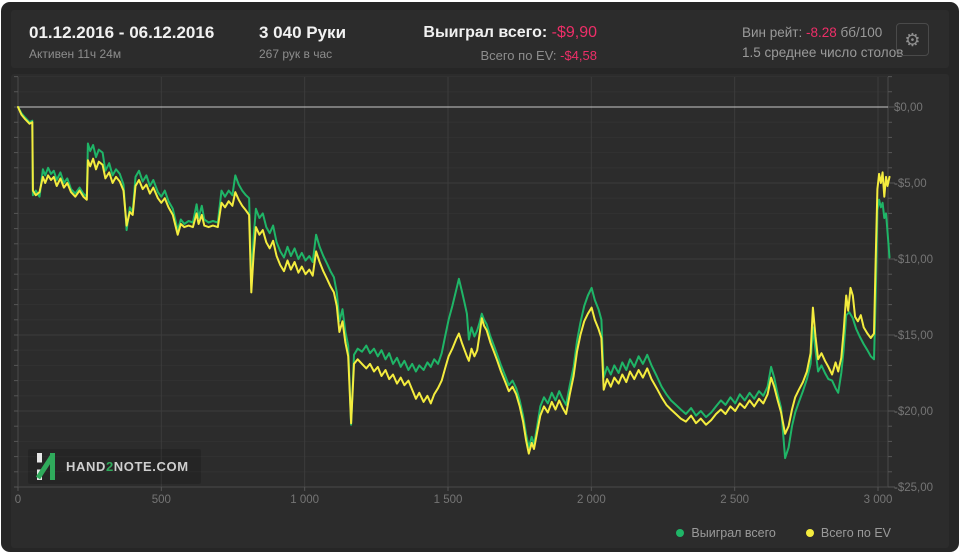  What do you see at coordinates (86, 466) in the screenshot?
I see `logo-text-pre: HAND` at bounding box center [86, 466].